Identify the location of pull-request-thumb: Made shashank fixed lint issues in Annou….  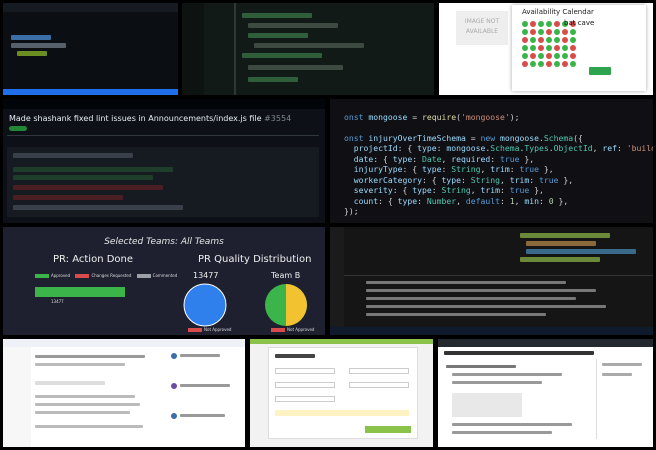
(164, 161).